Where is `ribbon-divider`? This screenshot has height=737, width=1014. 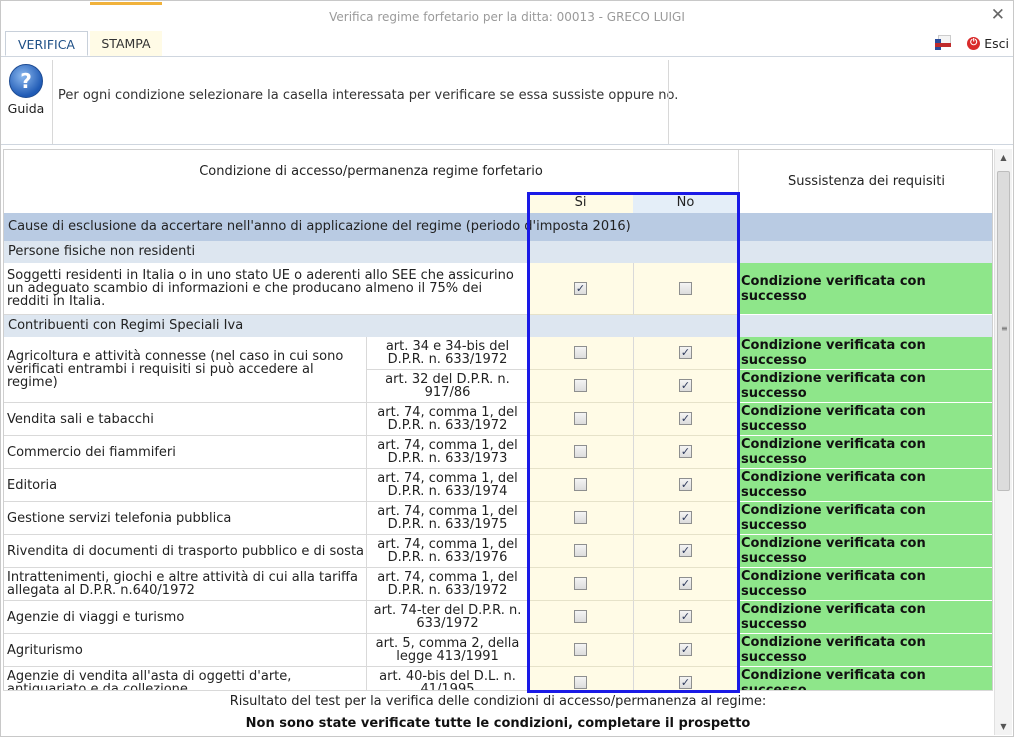
ribbon-divider is located at coordinates (507, 144).